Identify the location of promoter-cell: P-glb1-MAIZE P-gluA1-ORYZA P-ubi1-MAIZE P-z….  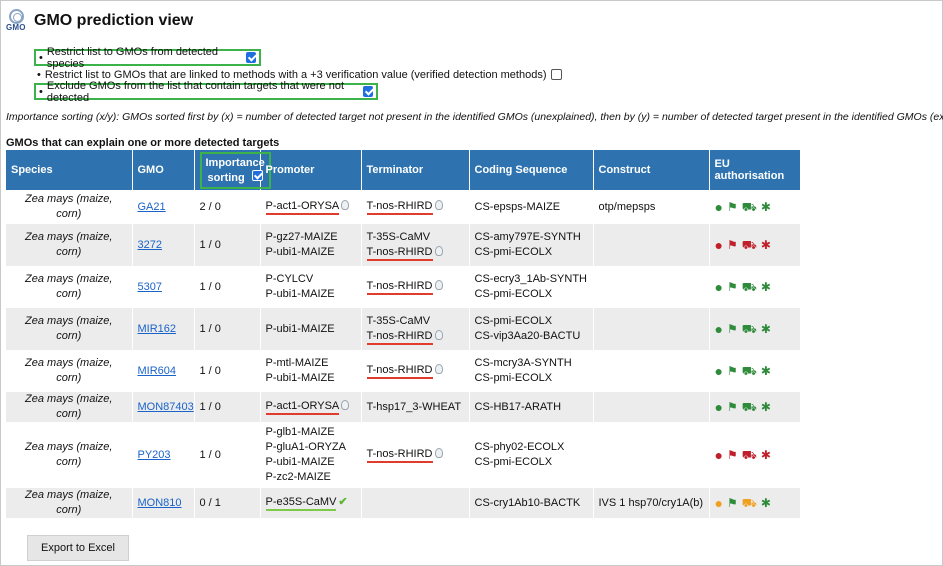
(311, 455).